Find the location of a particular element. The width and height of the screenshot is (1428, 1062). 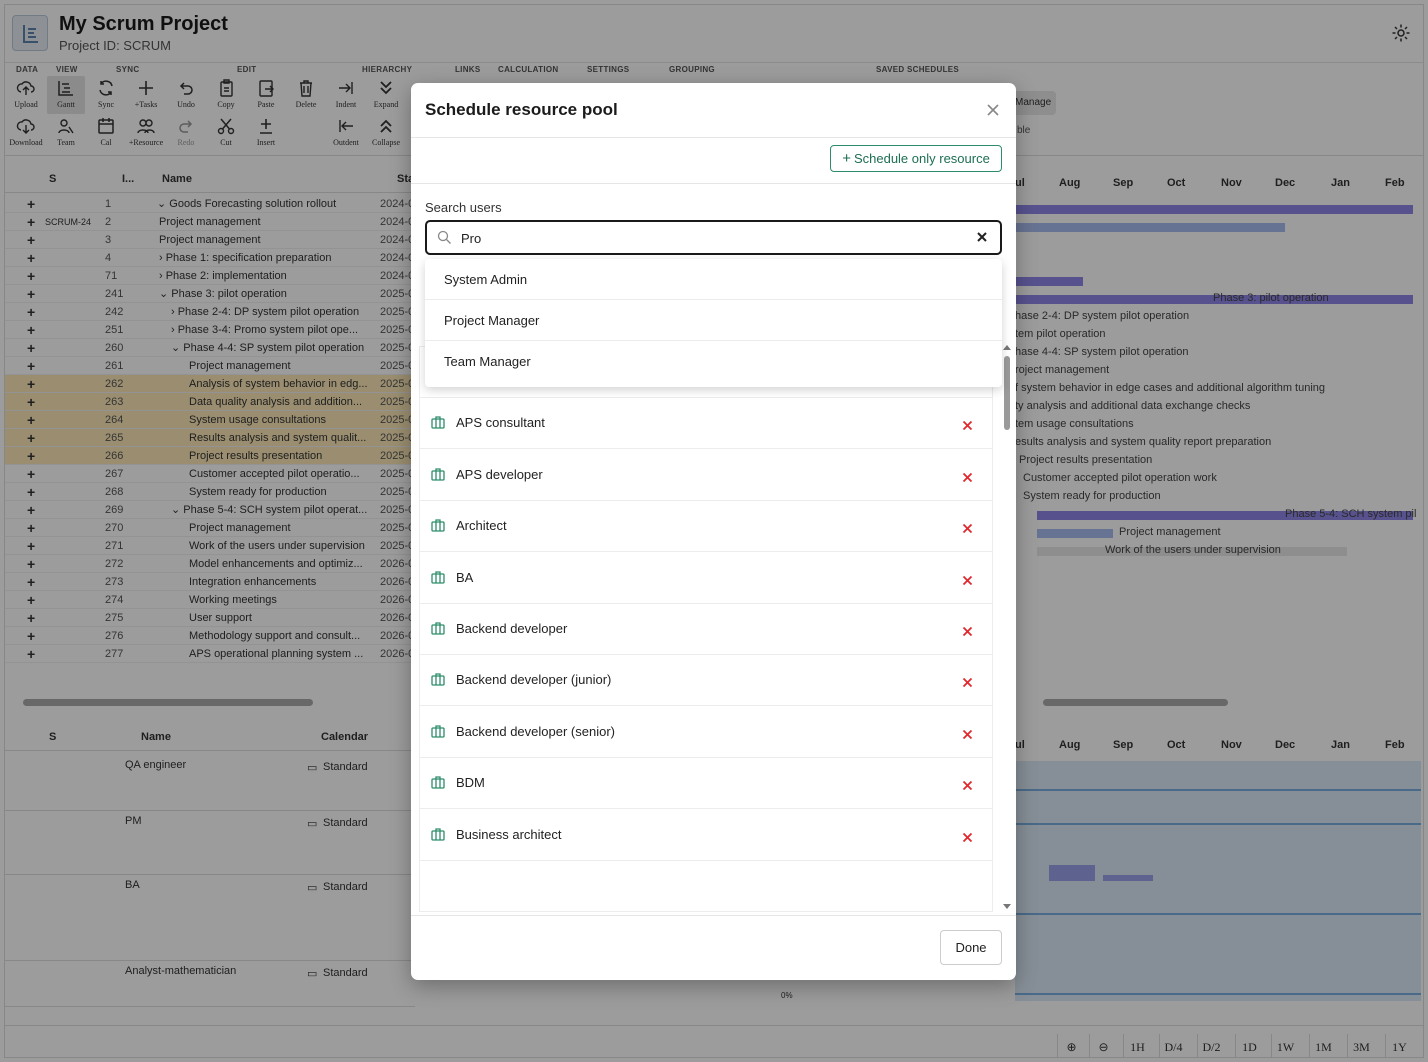

scroll-down-icon is located at coordinates (1007, 907).